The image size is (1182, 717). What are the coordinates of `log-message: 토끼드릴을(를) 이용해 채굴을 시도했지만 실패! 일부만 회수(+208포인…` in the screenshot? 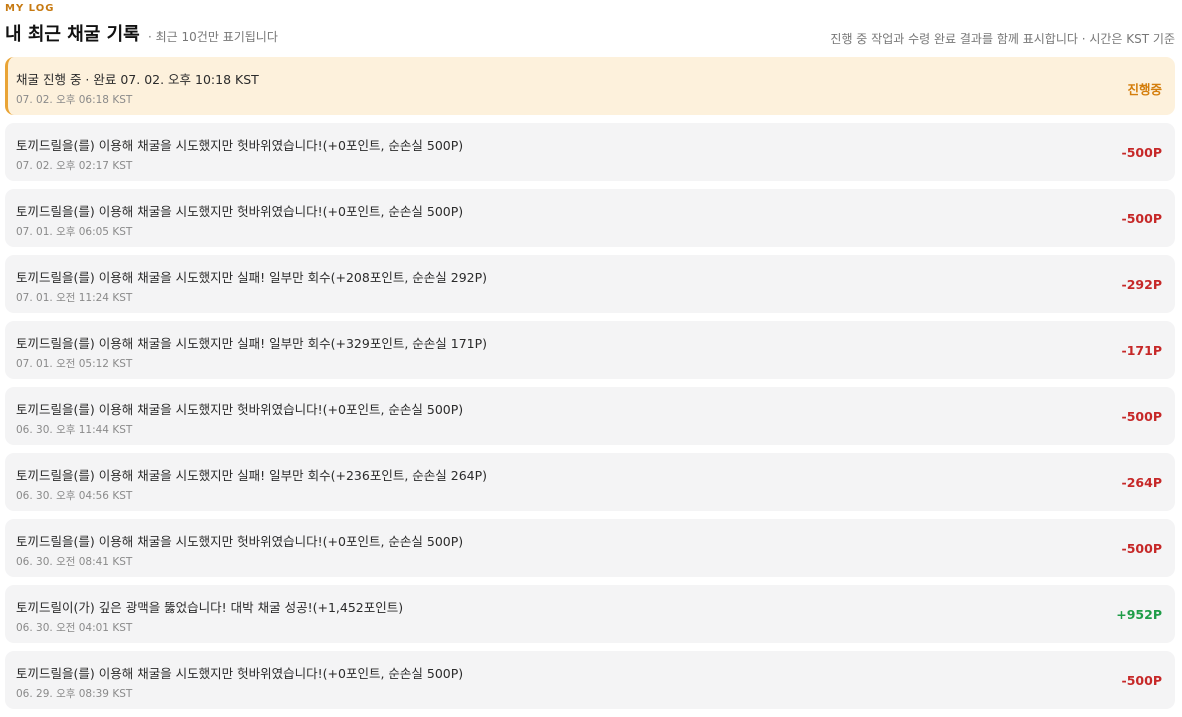 It's located at (252, 277).